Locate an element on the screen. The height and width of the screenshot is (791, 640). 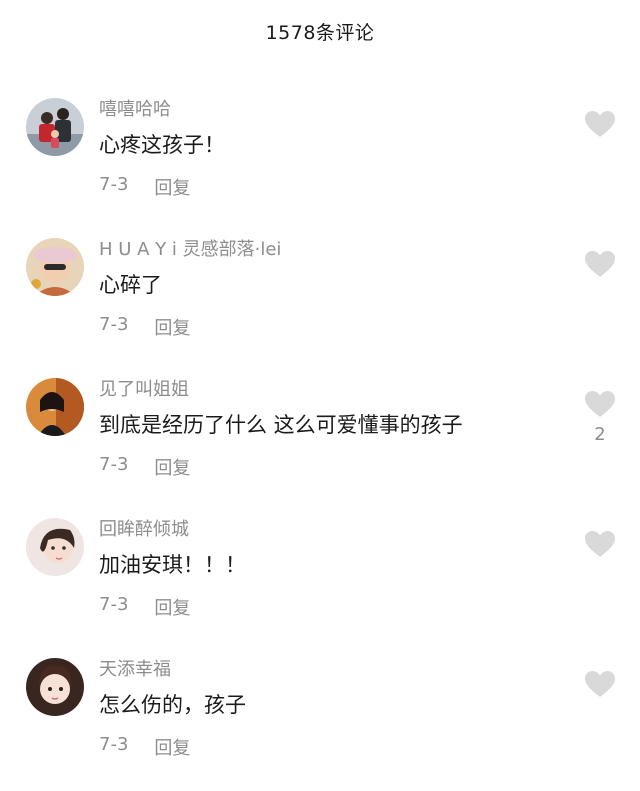
comment-text: 心疼这孩子！ is located at coordinates (162, 145).